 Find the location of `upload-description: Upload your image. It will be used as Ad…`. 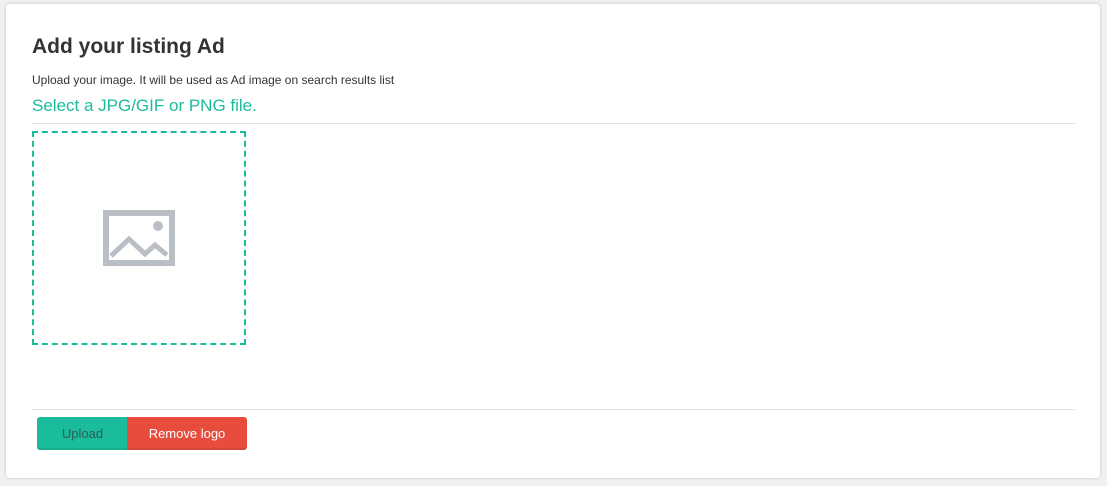

upload-description: Upload your image. It will be used as Ad… is located at coordinates (213, 80).